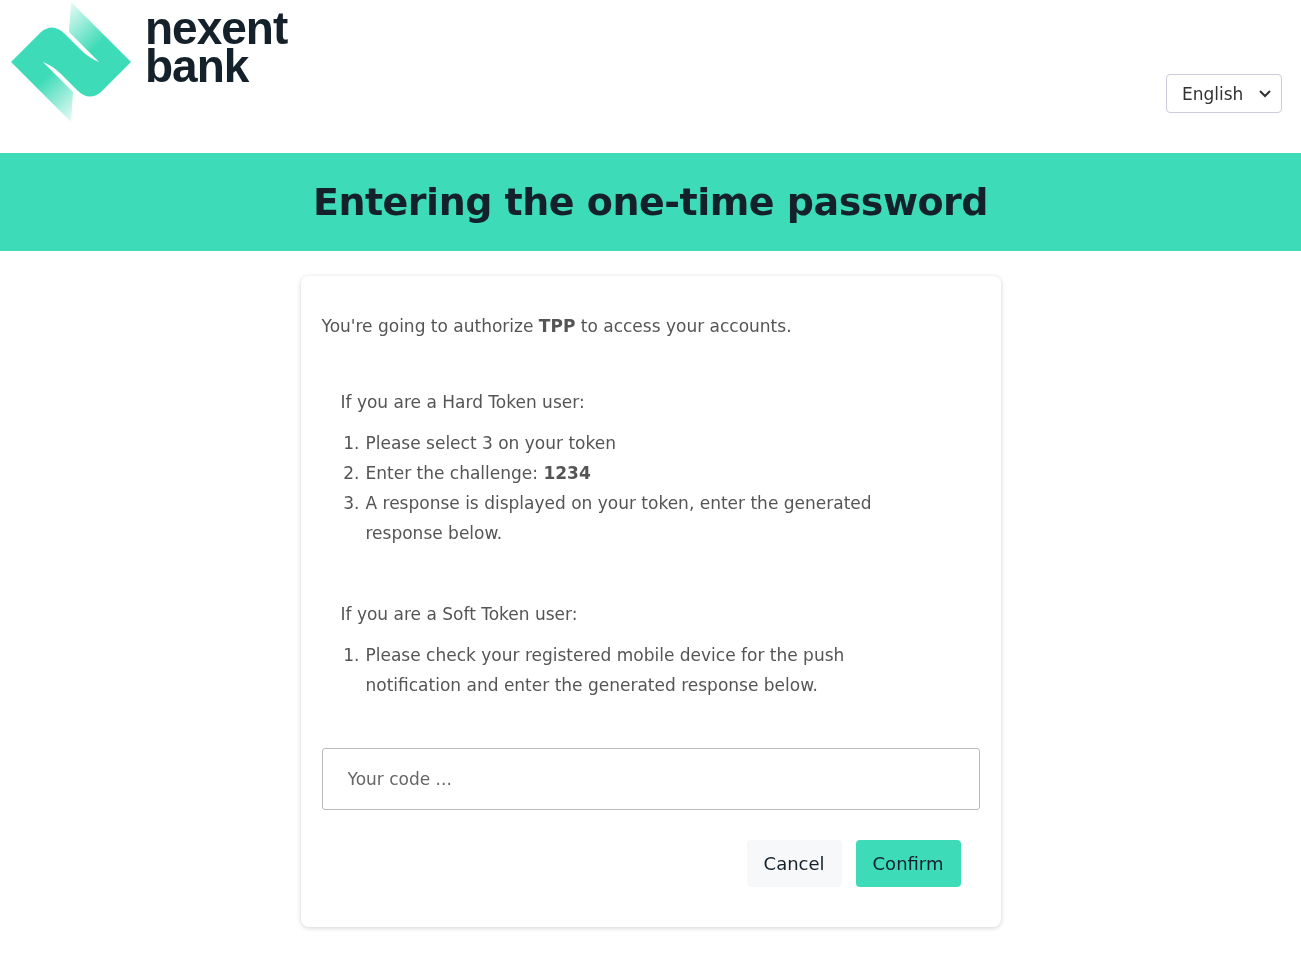 Image resolution: width=1301 pixels, height=968 pixels. I want to click on step-text: A response is displayed on your token, enter the generated response below., so click(619, 518).